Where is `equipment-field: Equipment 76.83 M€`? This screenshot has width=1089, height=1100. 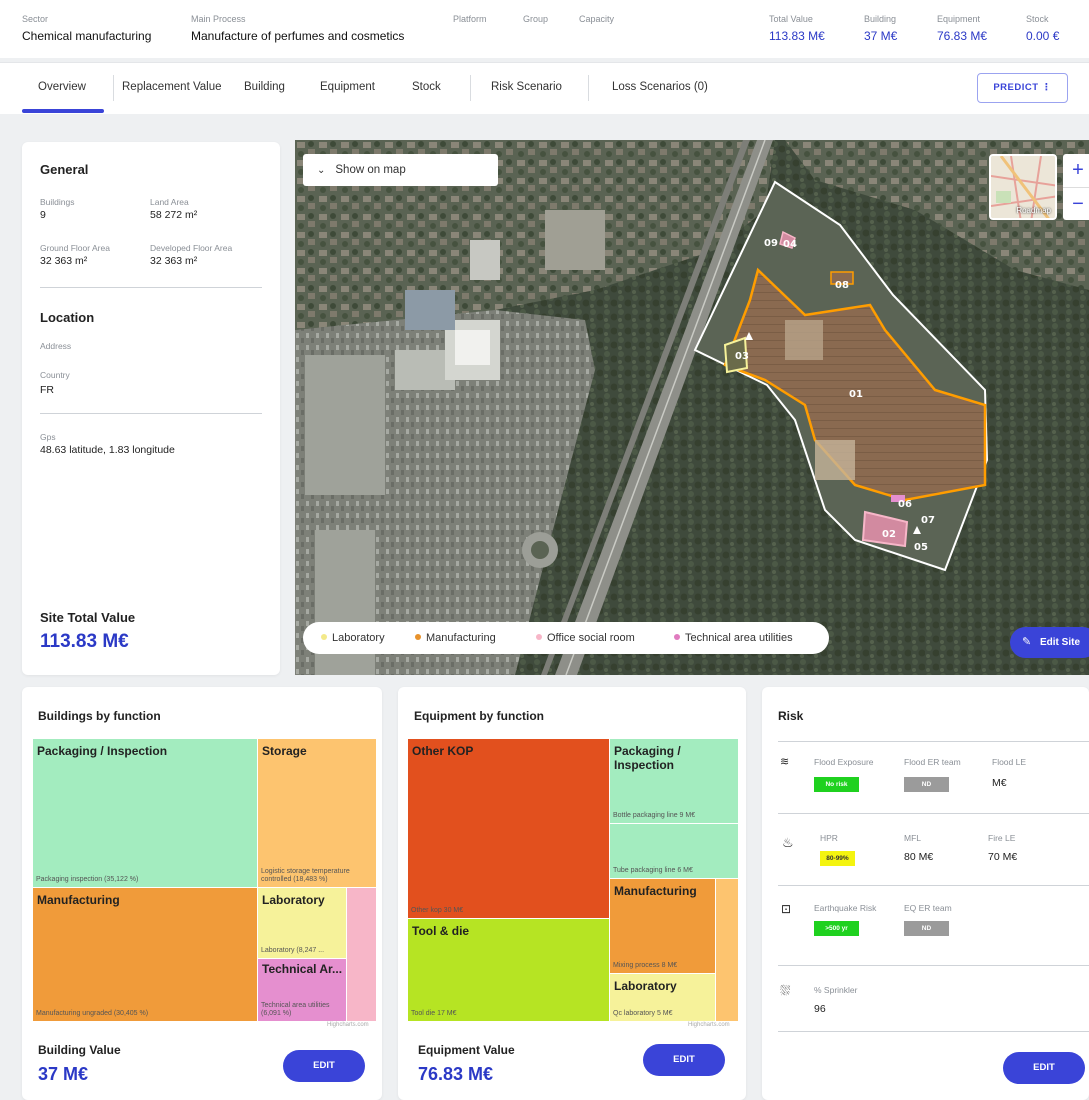 equipment-field: Equipment 76.83 M€ is located at coordinates (962, 29).